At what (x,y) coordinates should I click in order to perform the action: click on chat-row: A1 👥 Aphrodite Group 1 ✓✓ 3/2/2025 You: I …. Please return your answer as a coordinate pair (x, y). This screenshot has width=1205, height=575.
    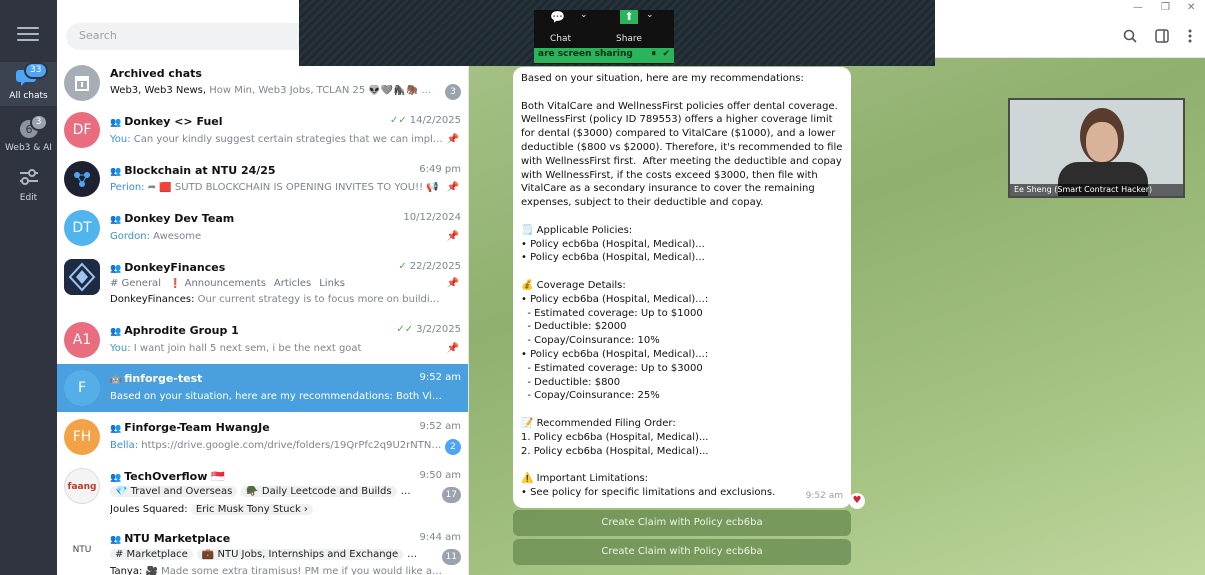
    Looking at the image, I should click on (262, 340).